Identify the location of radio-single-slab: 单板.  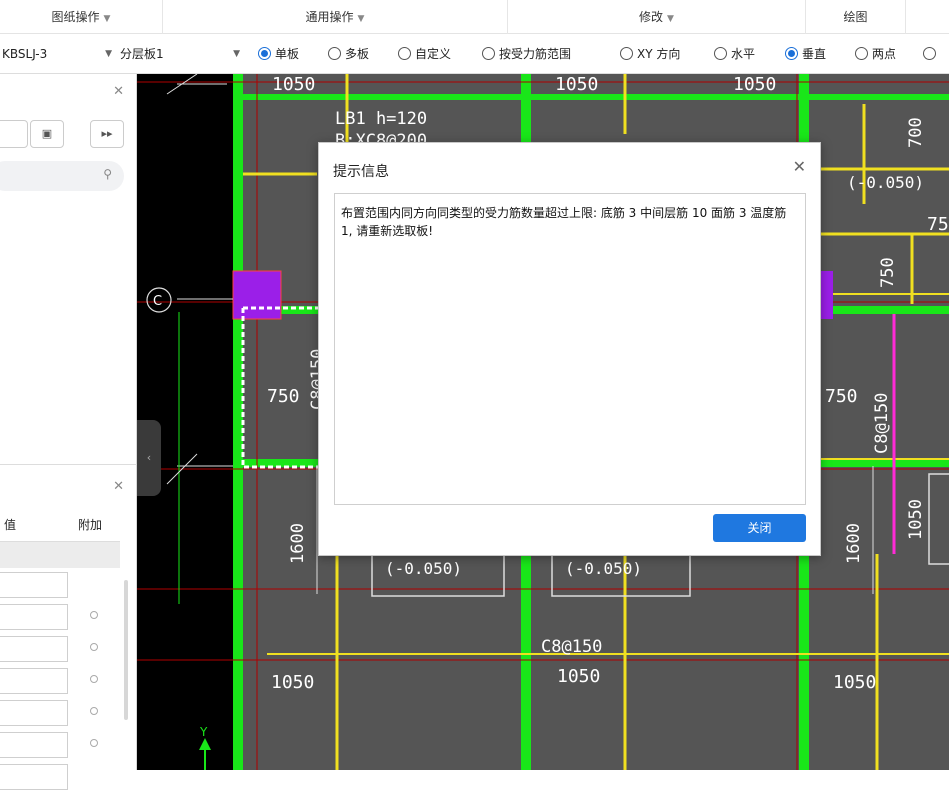
(278, 54).